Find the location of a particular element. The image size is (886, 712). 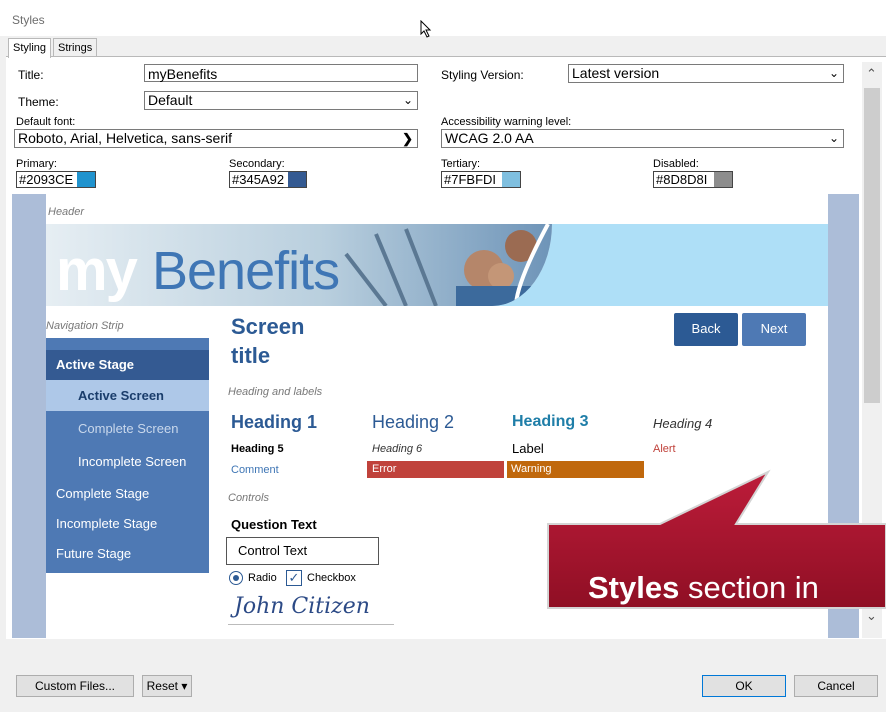

ok-button: OK is located at coordinates (744, 686).